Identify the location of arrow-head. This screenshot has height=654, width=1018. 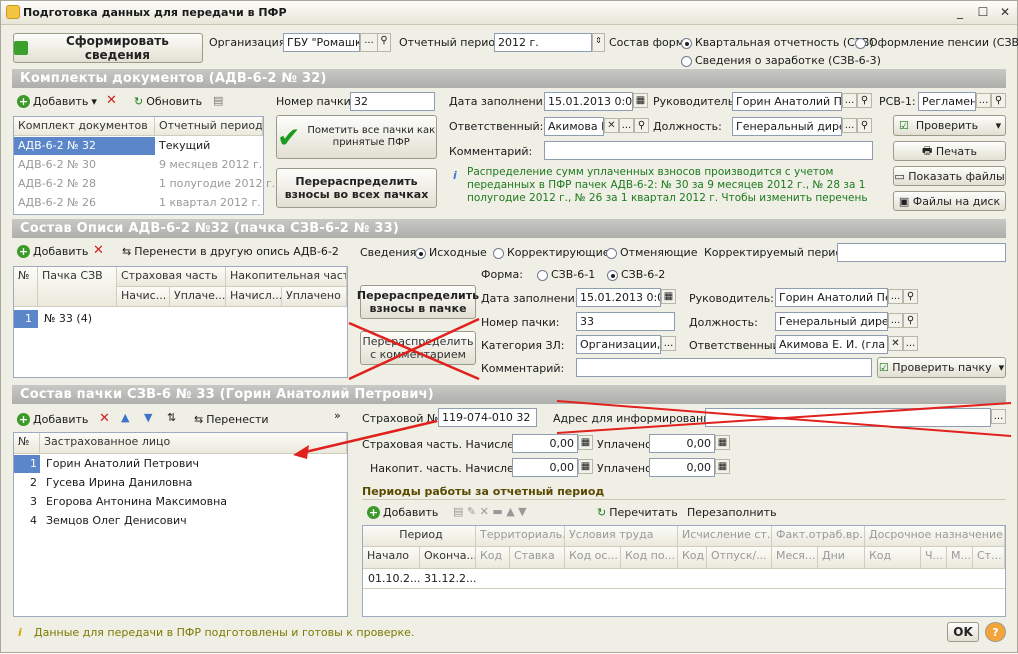
(301, 452).